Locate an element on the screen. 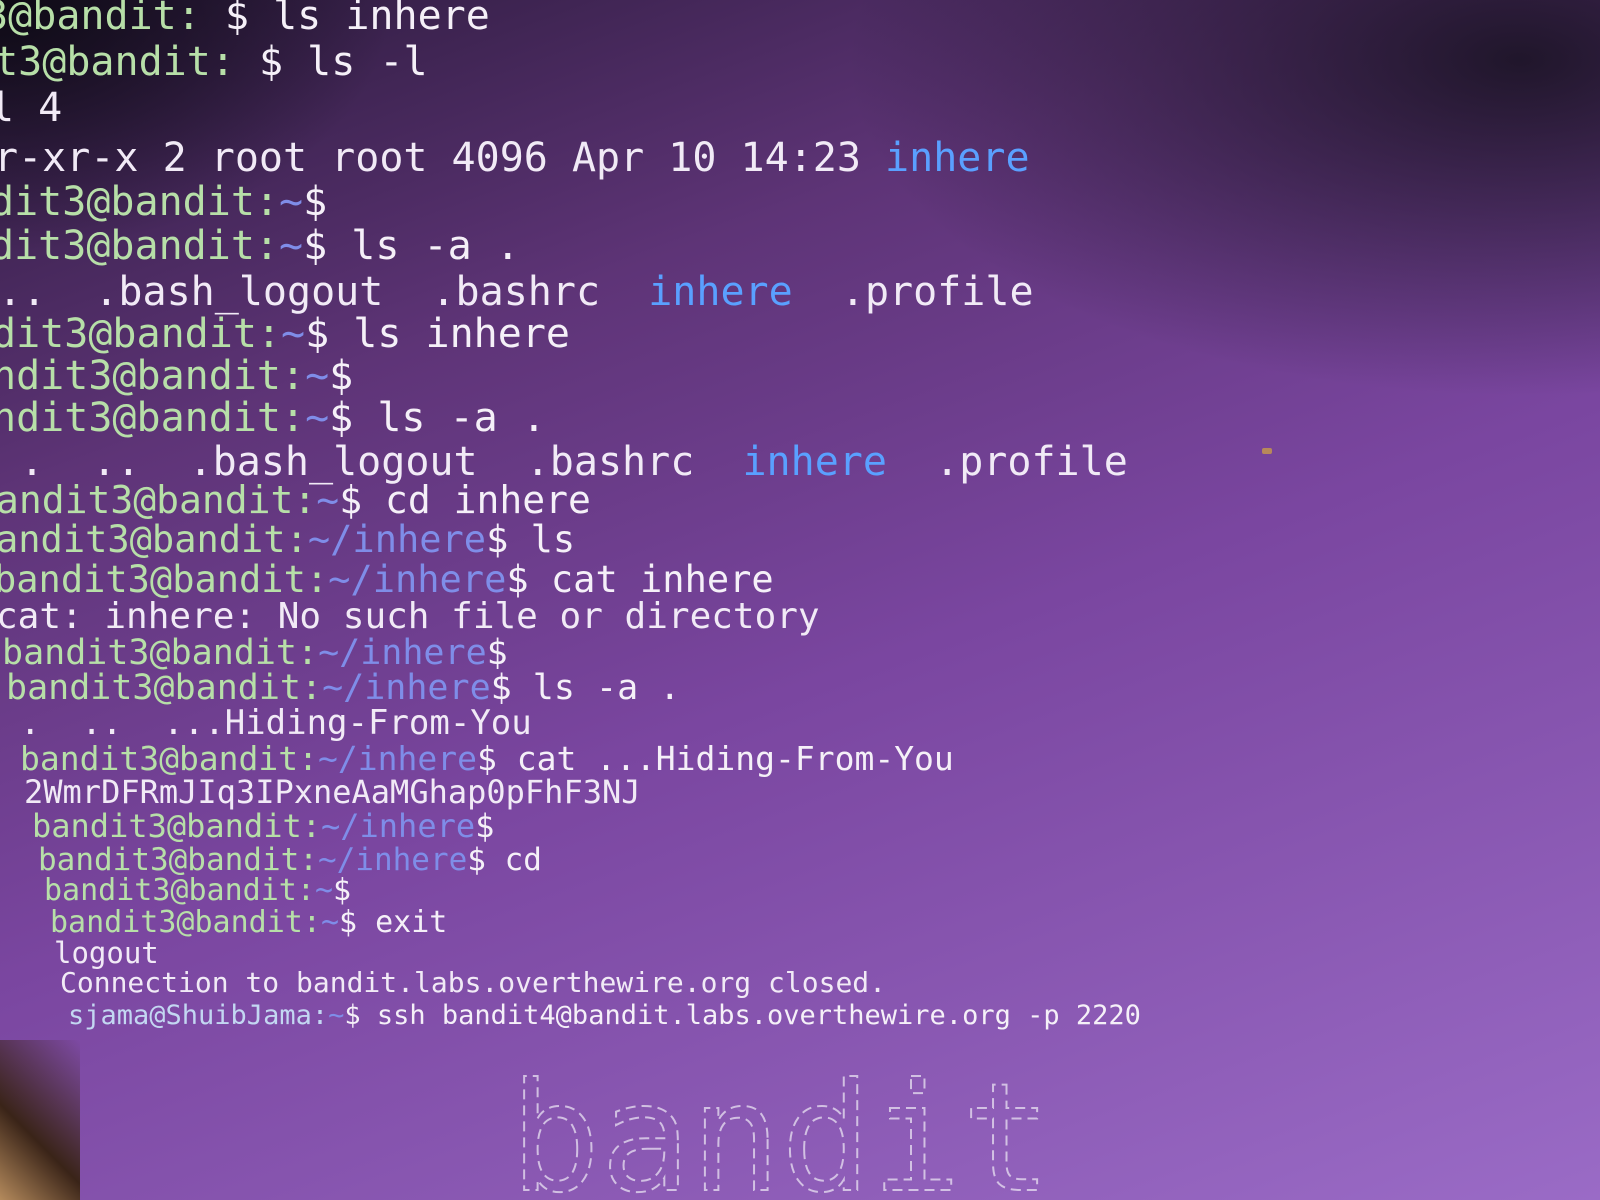  terminal-line: andit3@bandit:~/inhere$ ls is located at coordinates (287, 540).